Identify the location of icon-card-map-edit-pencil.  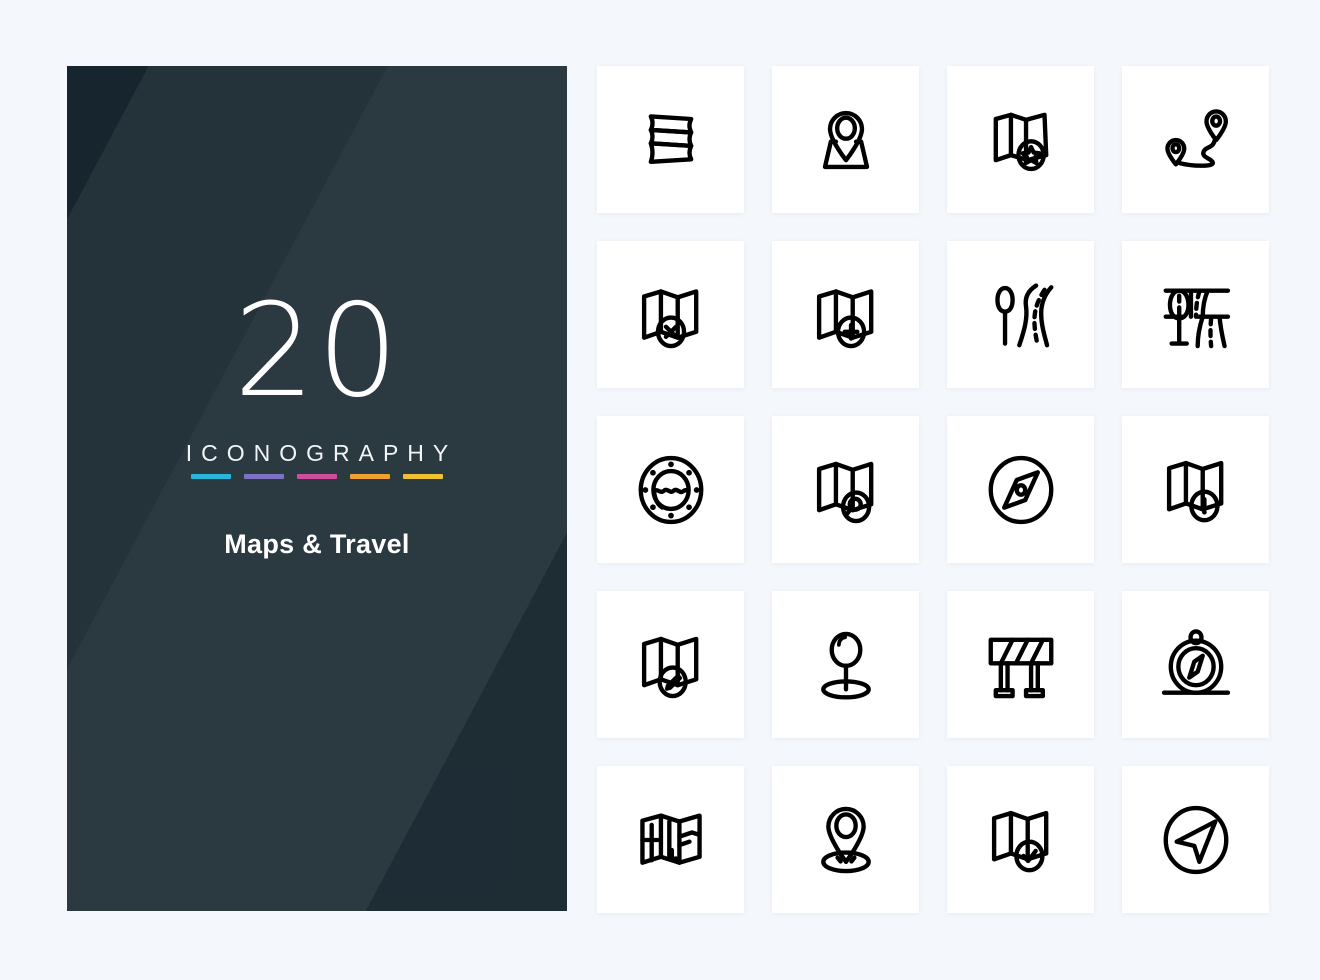
(670, 664).